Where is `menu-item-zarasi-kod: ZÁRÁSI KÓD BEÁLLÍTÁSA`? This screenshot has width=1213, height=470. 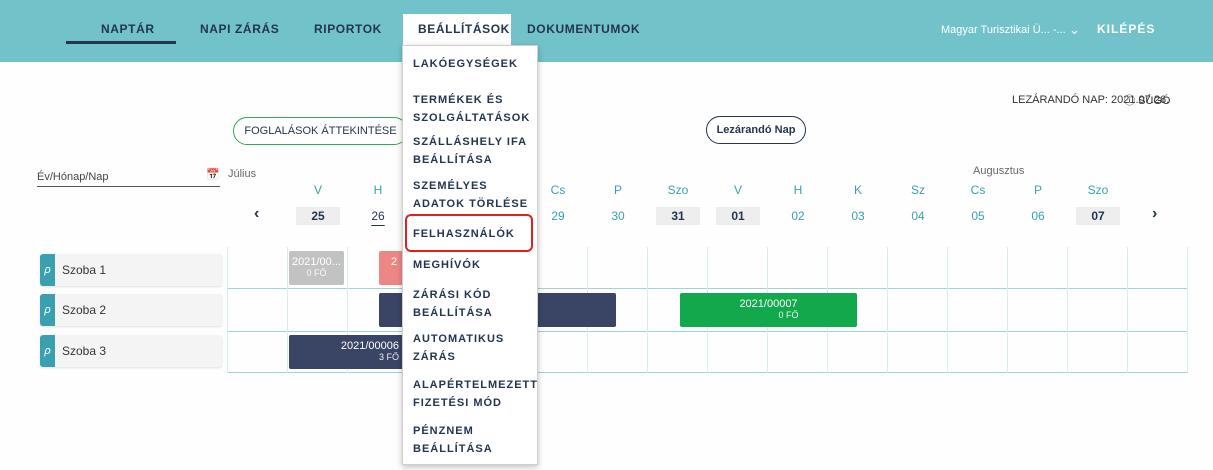
menu-item-zarasi-kod: ZÁRÁSI KÓD BEÁLLÍTÁSA is located at coordinates (475, 304).